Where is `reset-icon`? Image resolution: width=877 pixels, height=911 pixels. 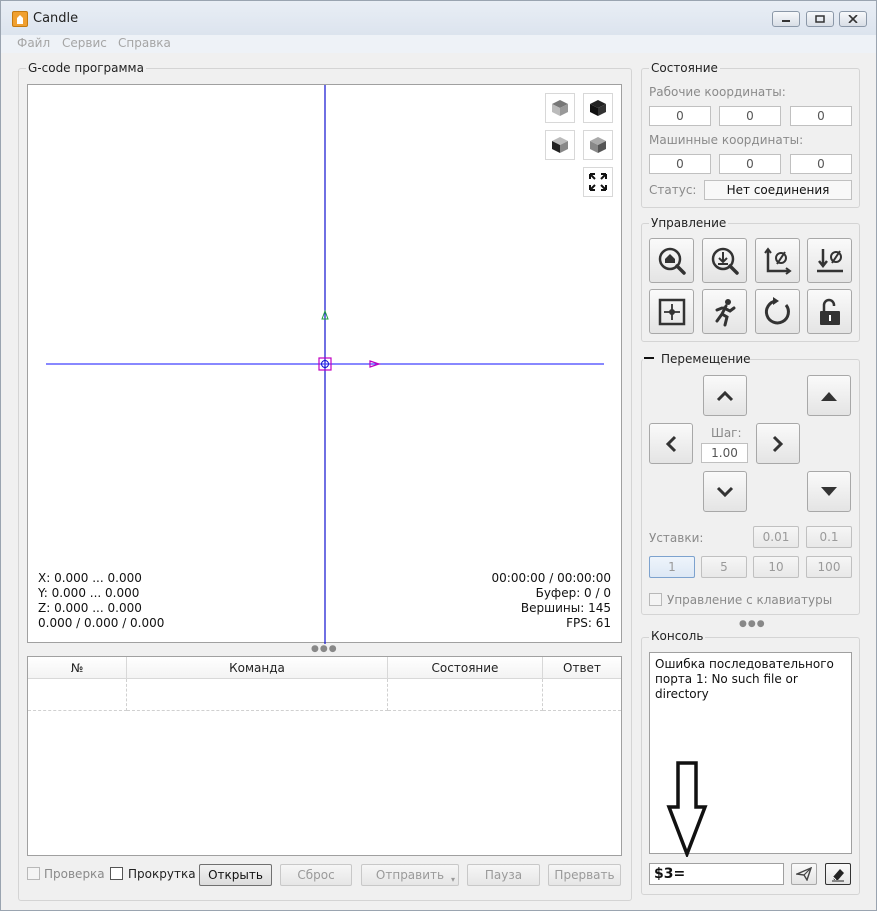 reset-icon is located at coordinates (777, 310).